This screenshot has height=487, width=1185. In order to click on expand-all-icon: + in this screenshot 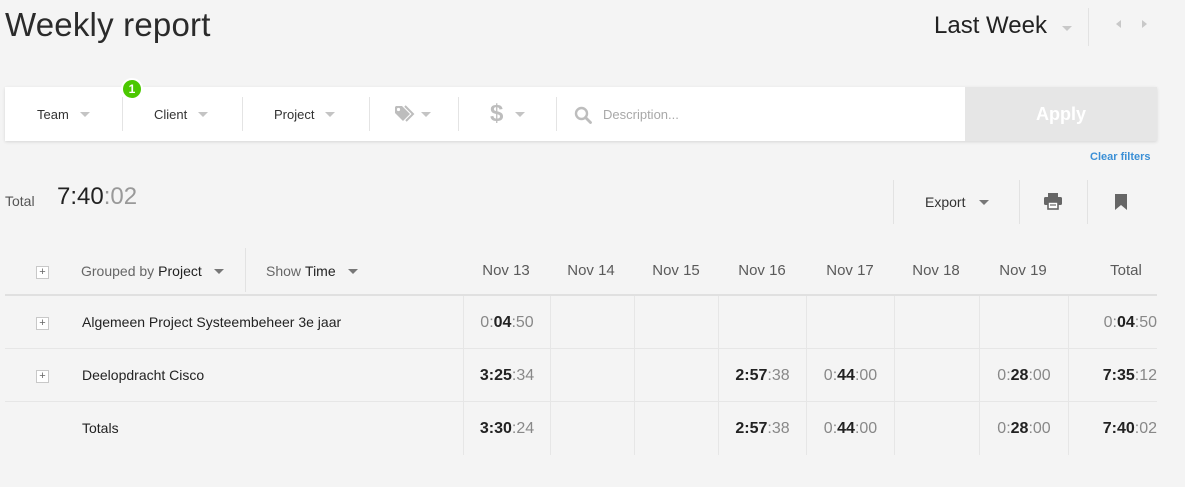, I will do `click(42, 272)`.